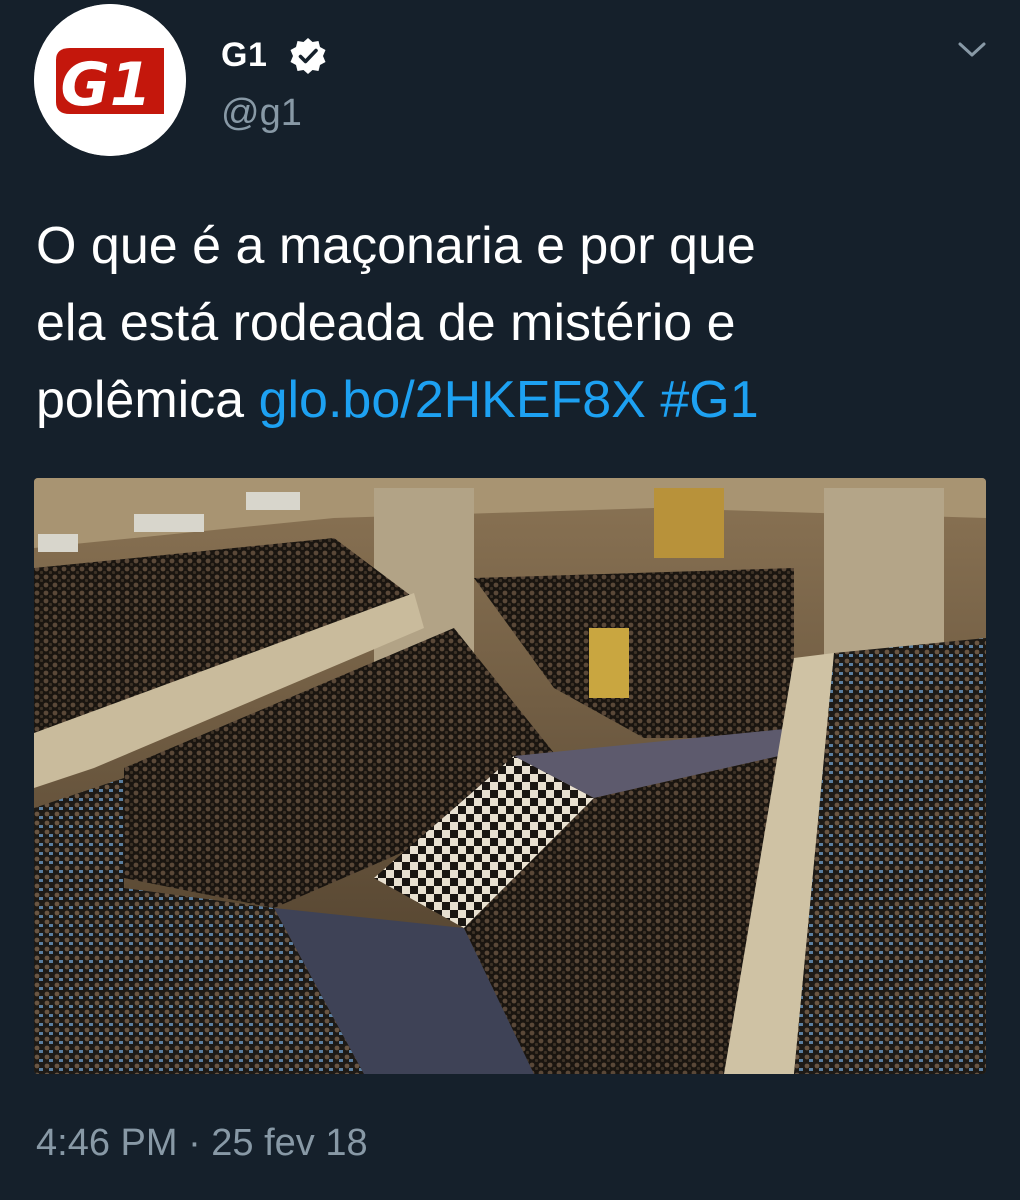  What do you see at coordinates (261, 113) in the screenshot?
I see `user-handle: @g1` at bounding box center [261, 113].